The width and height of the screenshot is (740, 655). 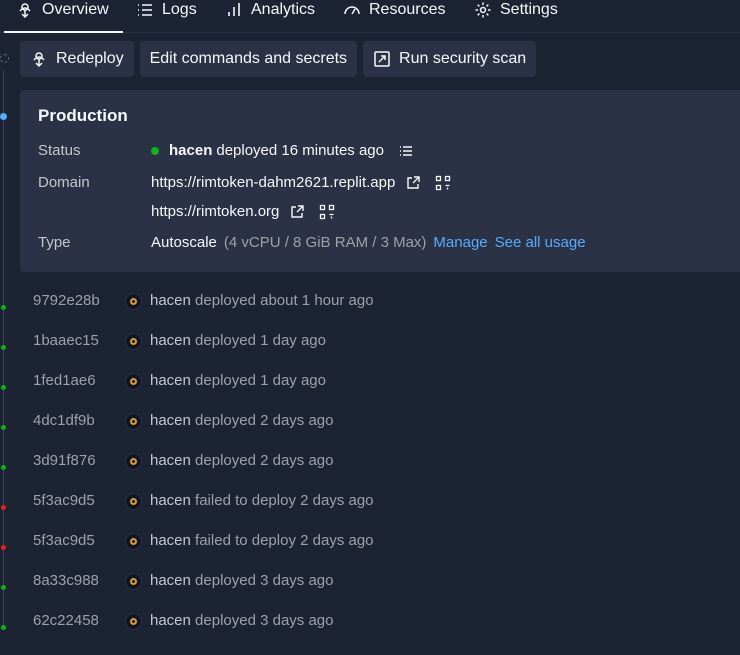 What do you see at coordinates (370, 382) in the screenshot?
I see `deployment-row: 1fed1ae6 hacen deployed 1 day ago` at bounding box center [370, 382].